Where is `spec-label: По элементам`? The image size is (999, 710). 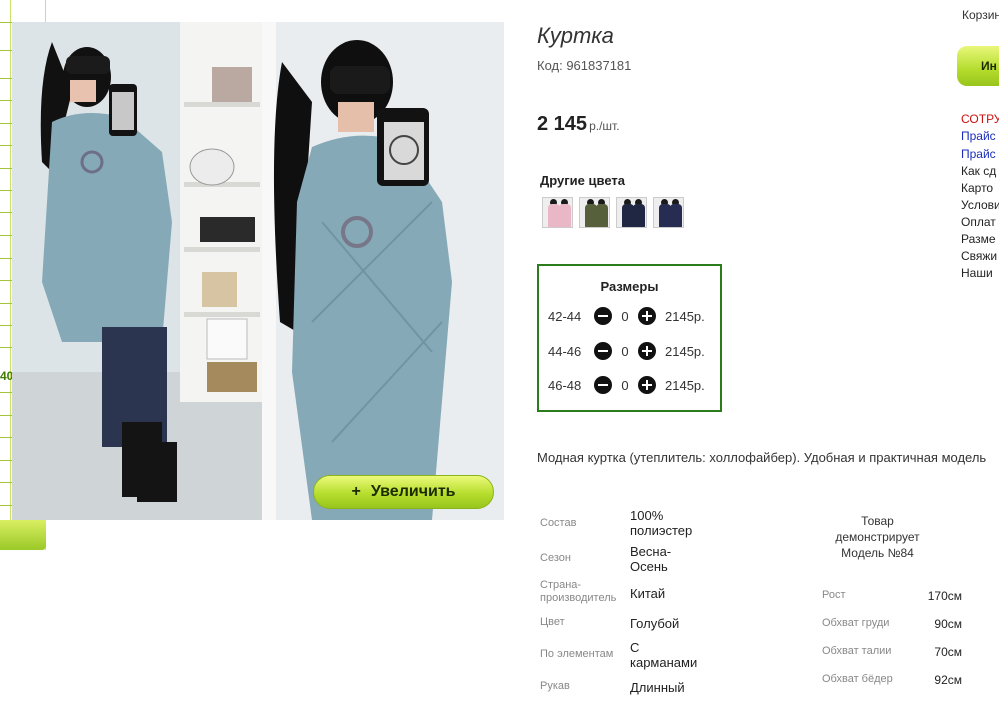 spec-label: По элементам is located at coordinates (577, 654).